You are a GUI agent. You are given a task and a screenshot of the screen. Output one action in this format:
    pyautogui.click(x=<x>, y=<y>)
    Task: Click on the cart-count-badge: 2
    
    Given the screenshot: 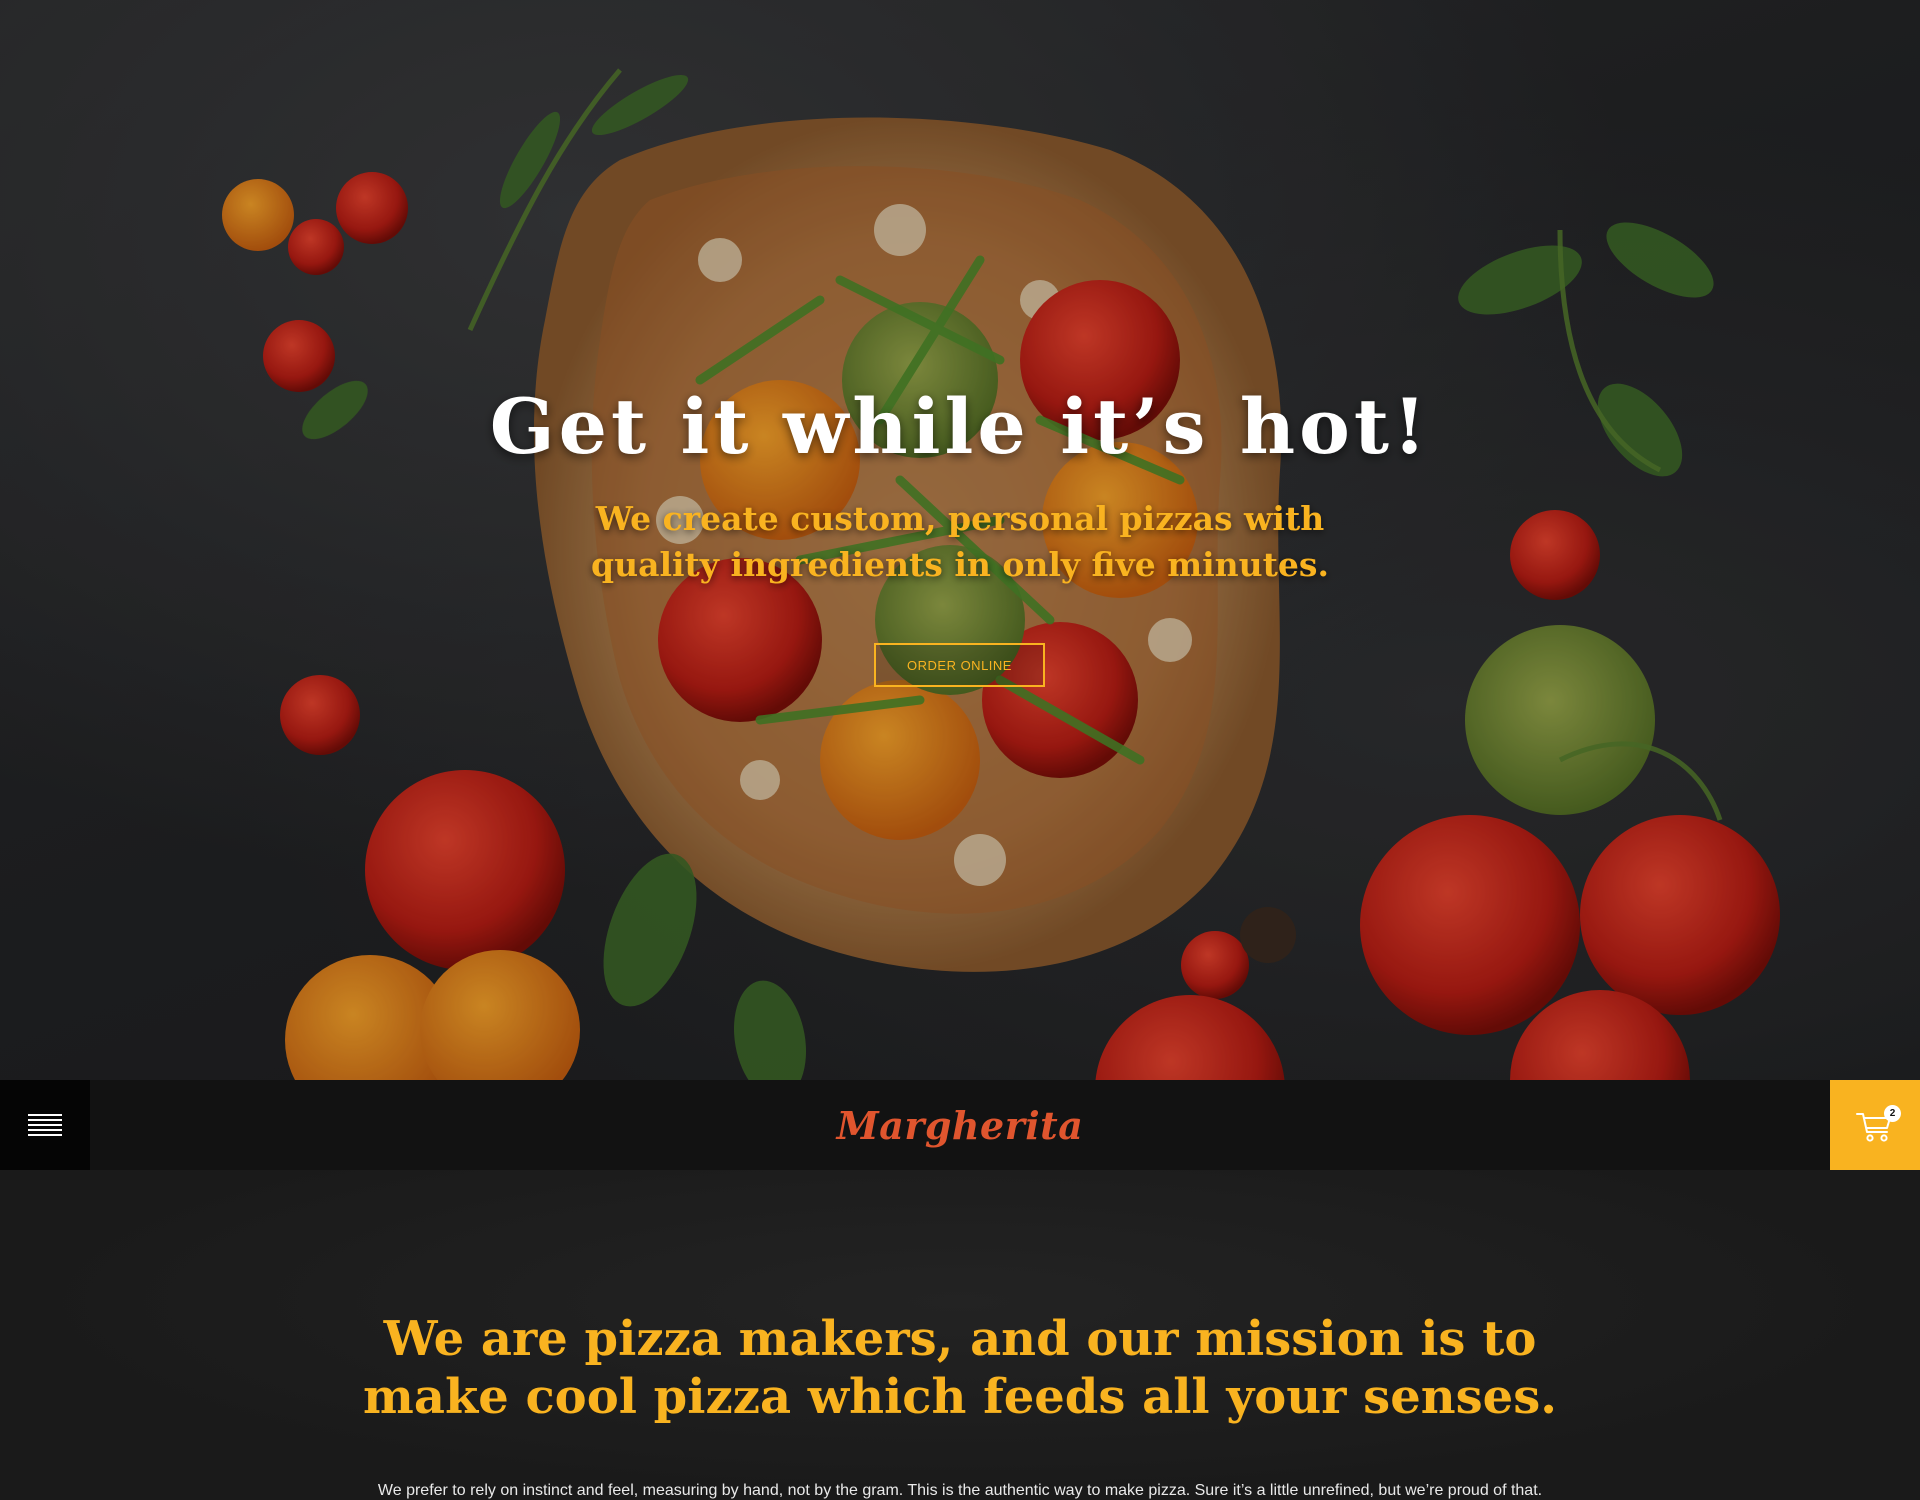 What is the action you would take?
    pyautogui.click(x=1892, y=1113)
    